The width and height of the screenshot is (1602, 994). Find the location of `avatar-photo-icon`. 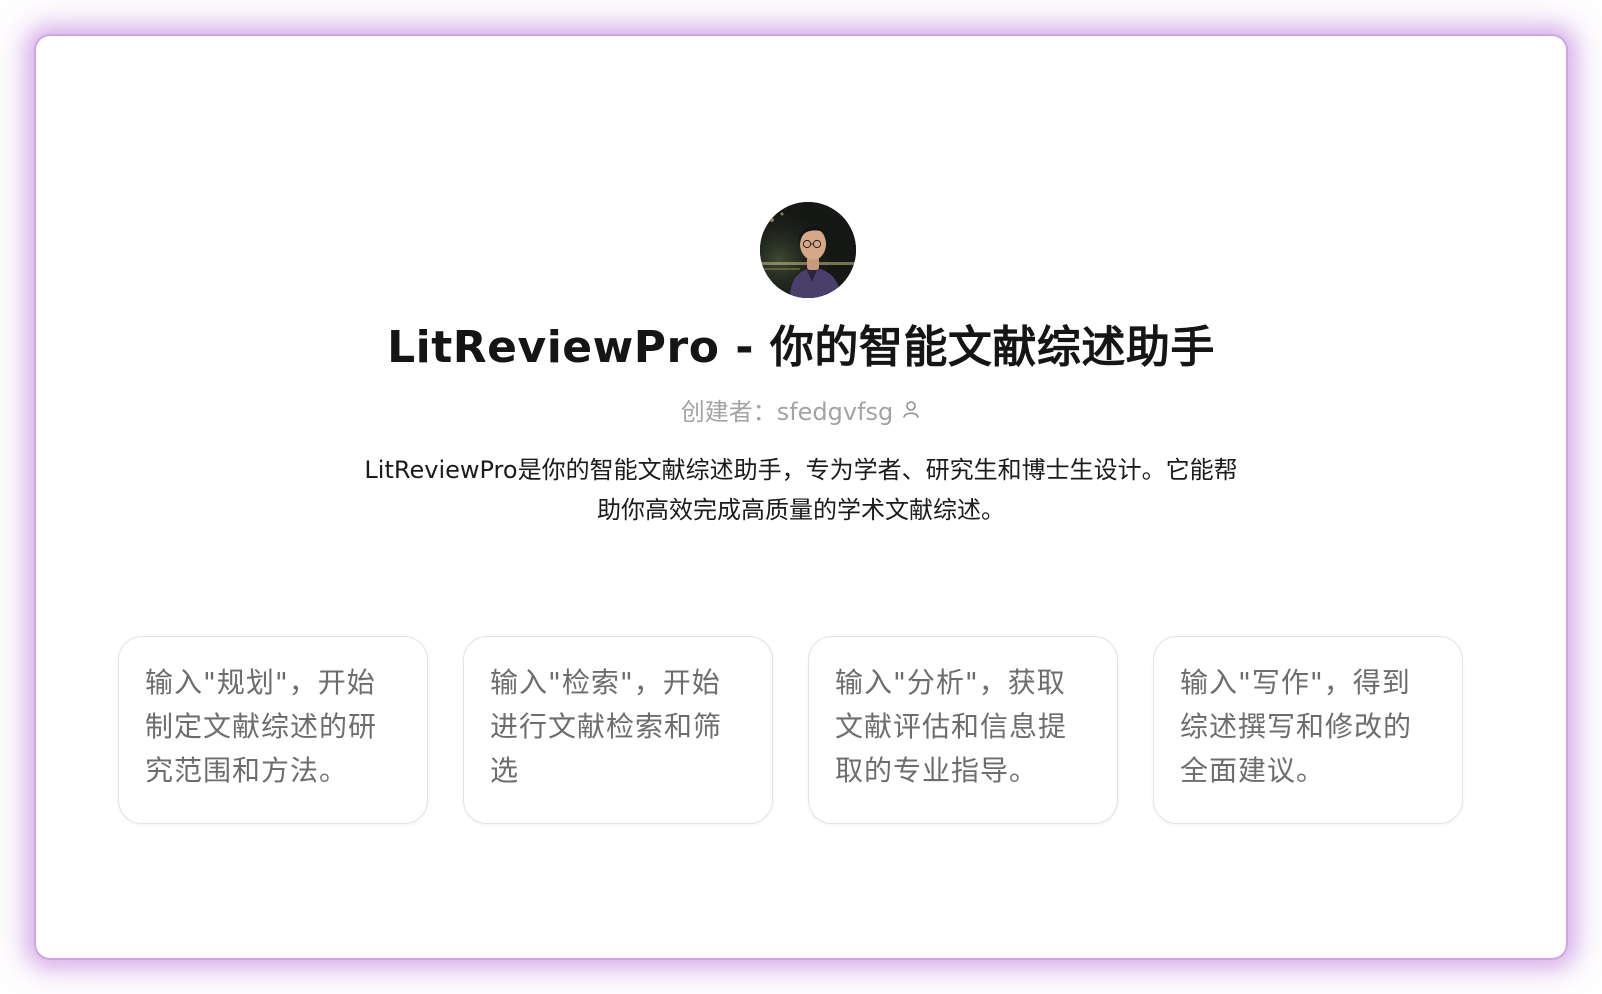

avatar-photo-icon is located at coordinates (808, 250).